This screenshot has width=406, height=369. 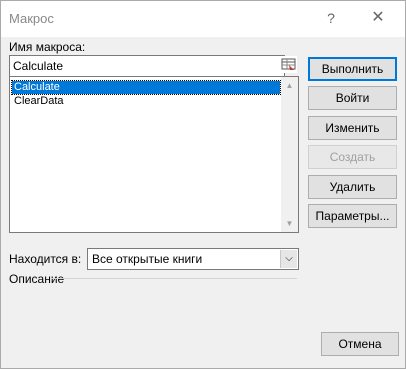 What do you see at coordinates (153, 319) in the screenshot?
I see `description-area` at bounding box center [153, 319].